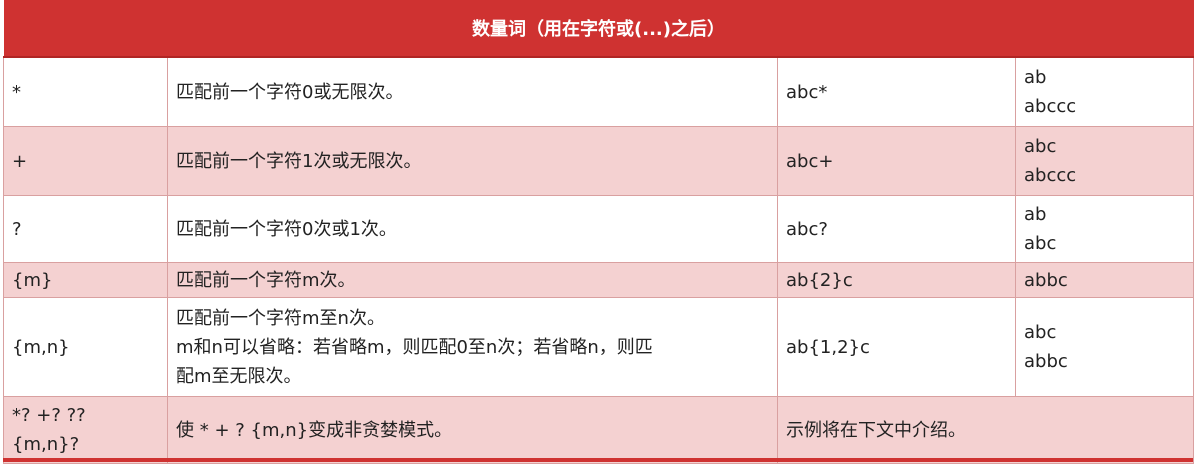 This screenshot has width=1195, height=465. Describe the element at coordinates (1104, 229) in the screenshot. I see `matches-cell: ab abc` at that location.